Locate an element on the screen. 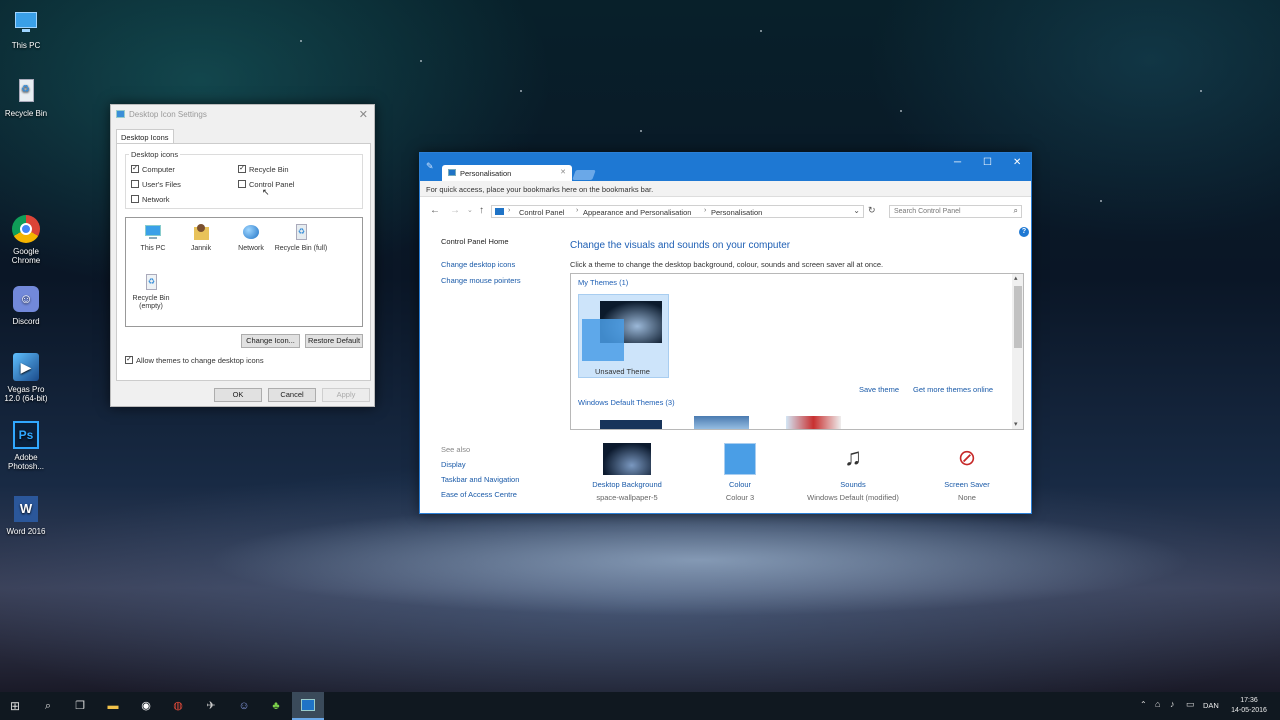 This screenshot has width=1280, height=720. theme-unsaved: Unsaved Theme is located at coordinates (623, 336).